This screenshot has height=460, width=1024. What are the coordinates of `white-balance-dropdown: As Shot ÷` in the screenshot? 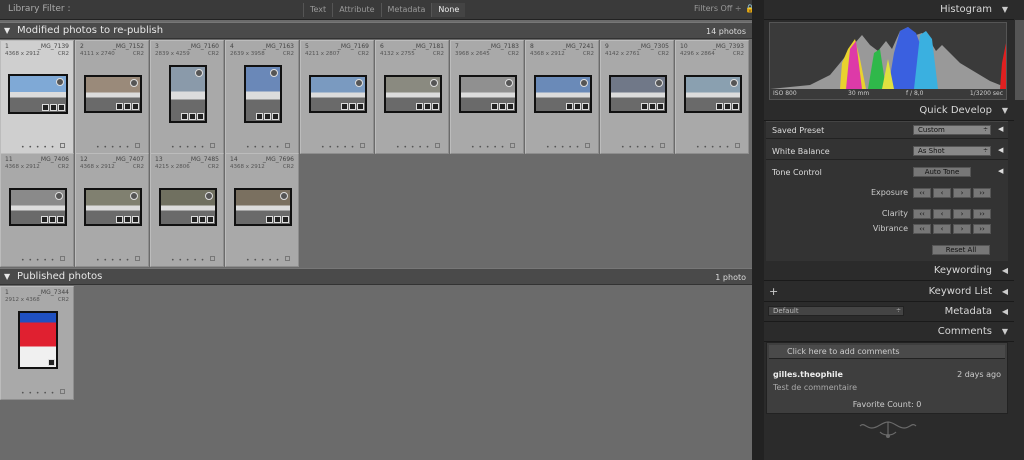 It's located at (952, 151).